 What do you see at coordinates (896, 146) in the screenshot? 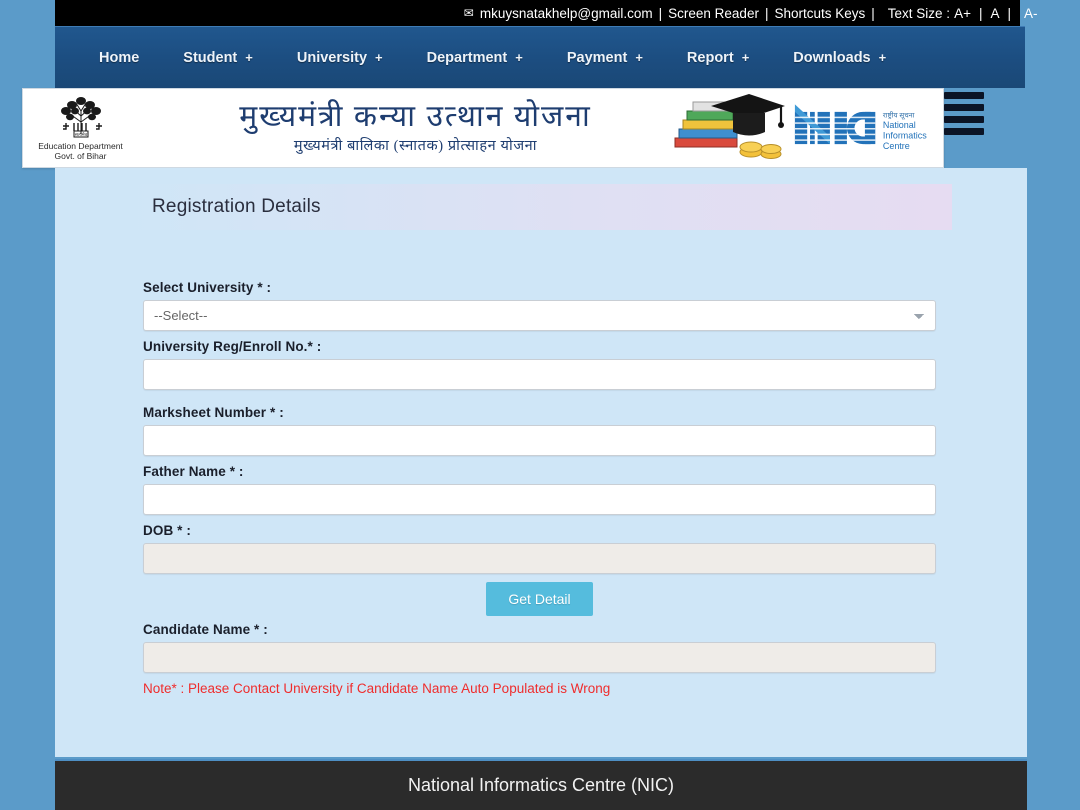
I see `svg-text: Centre` at bounding box center [896, 146].